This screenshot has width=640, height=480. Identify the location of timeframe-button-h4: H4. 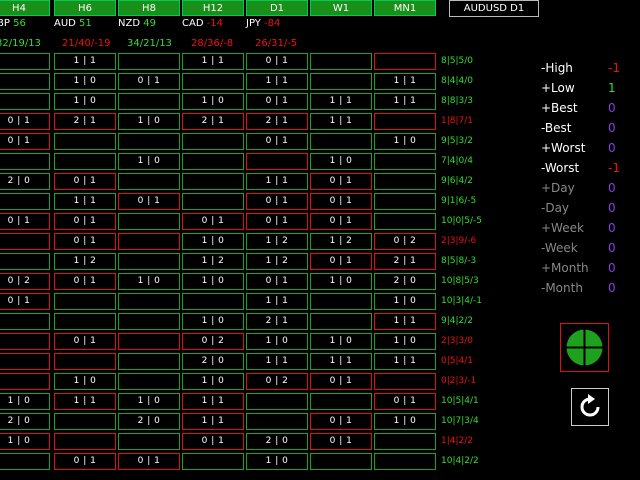
(25, 8).